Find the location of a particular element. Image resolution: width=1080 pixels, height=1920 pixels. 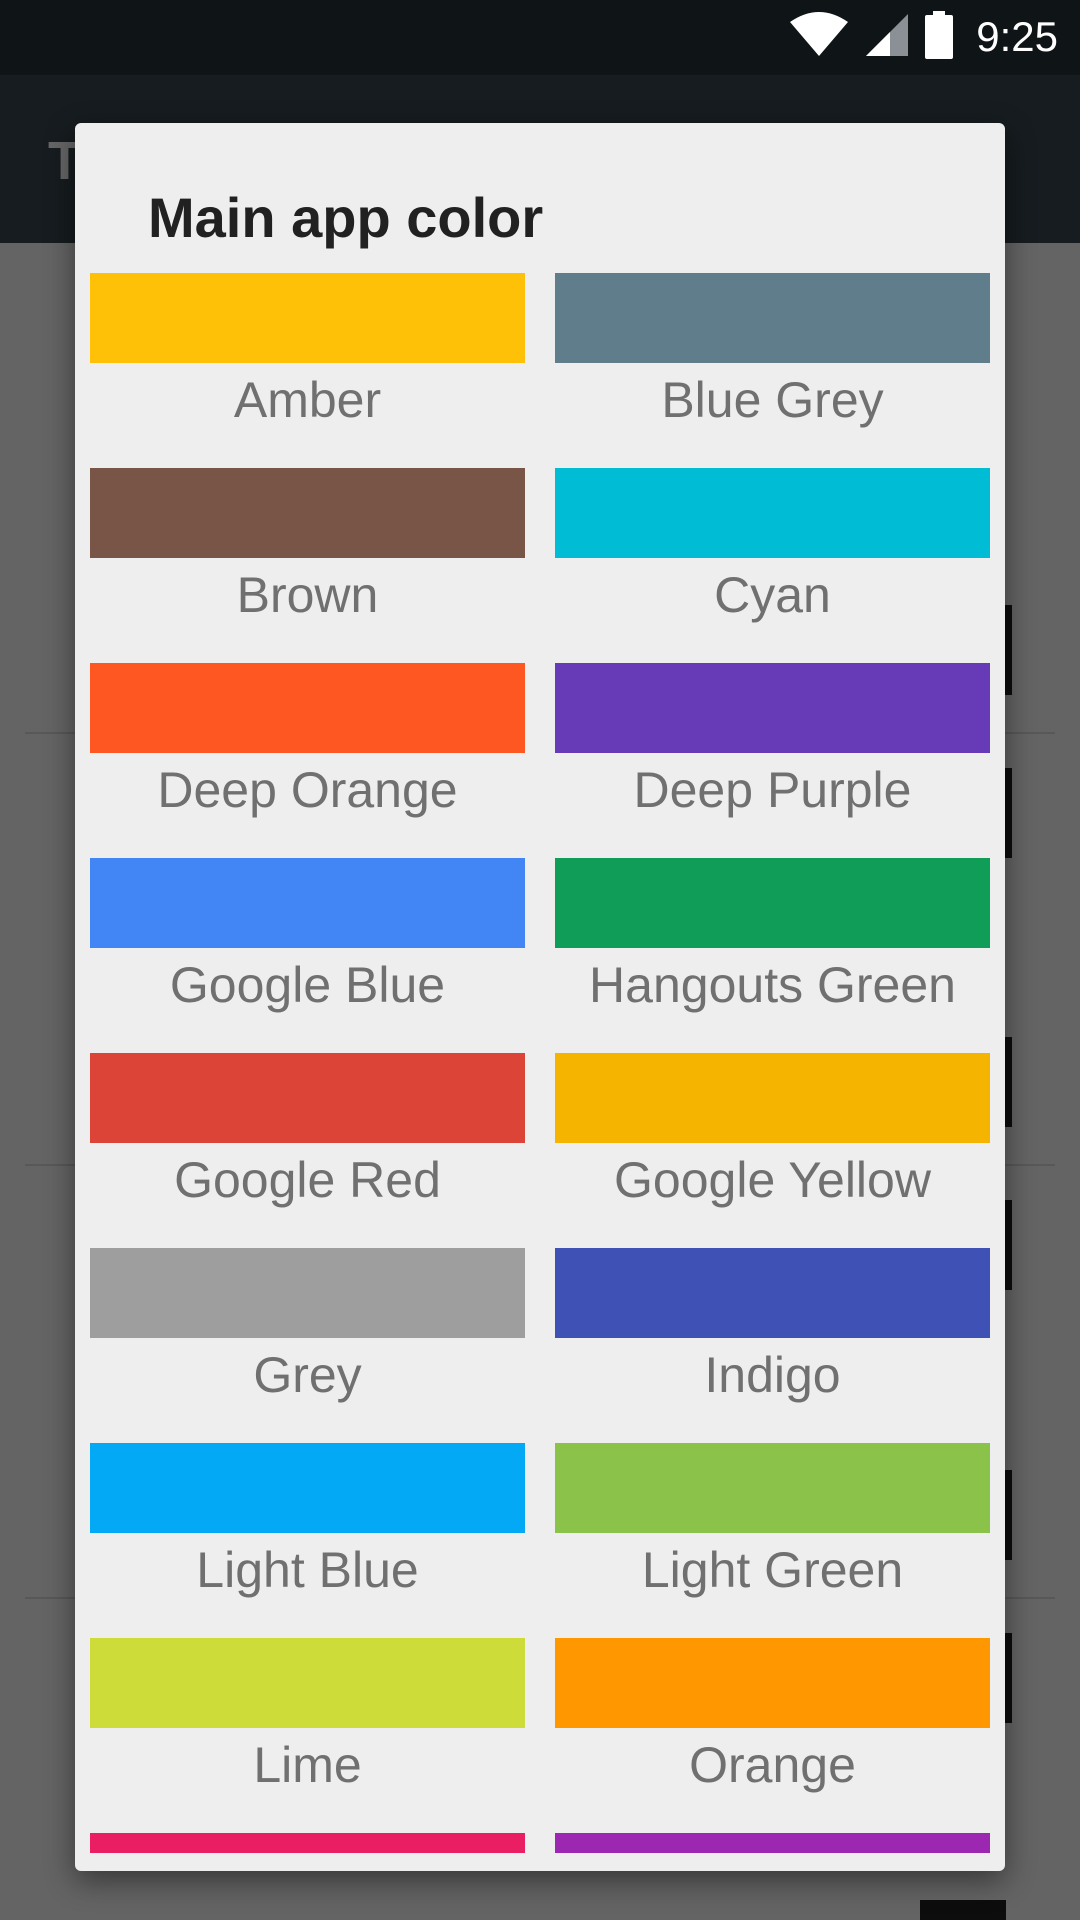

color-option: Light Green is located at coordinates (772, 1533).